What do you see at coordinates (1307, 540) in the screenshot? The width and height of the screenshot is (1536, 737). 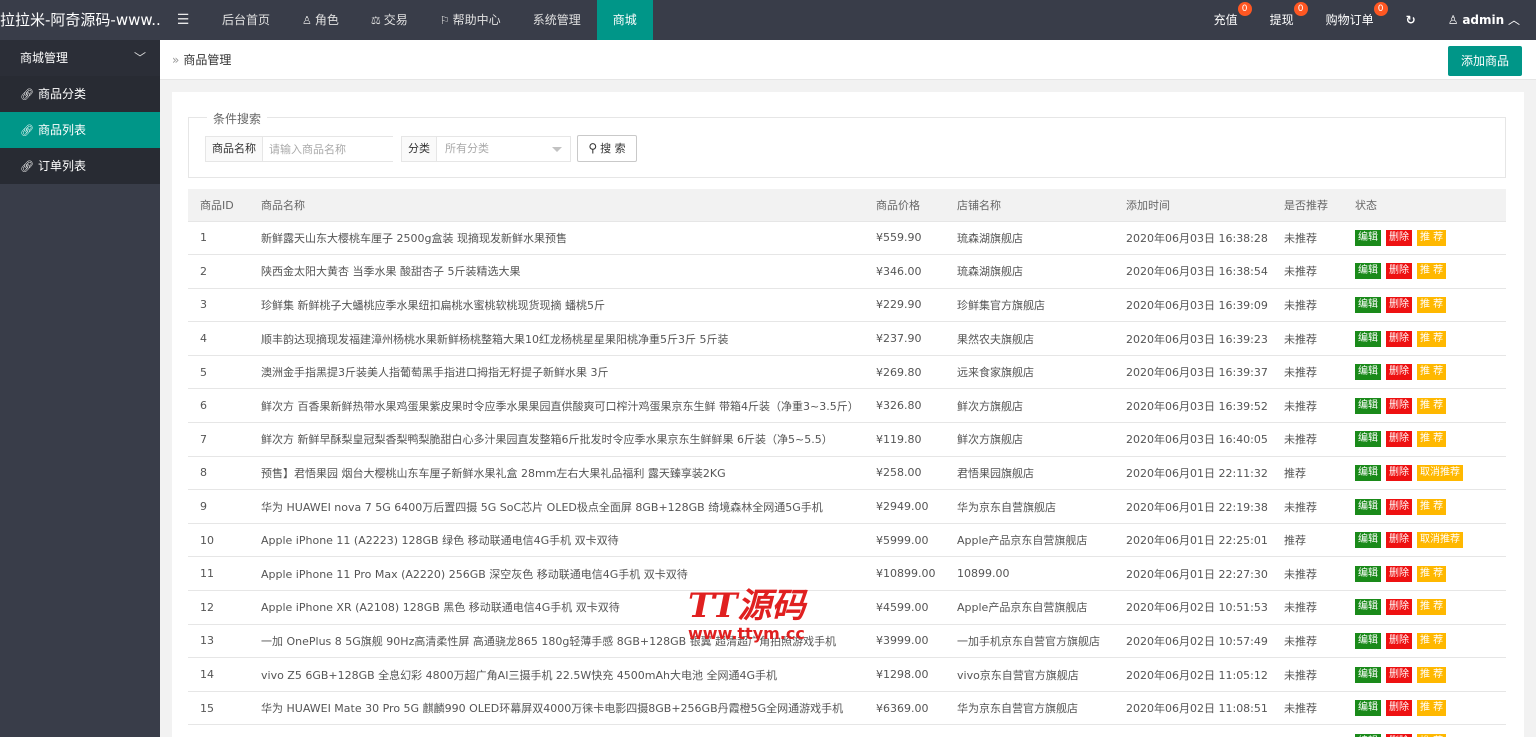 I see `cell-recommended: 推荐` at bounding box center [1307, 540].